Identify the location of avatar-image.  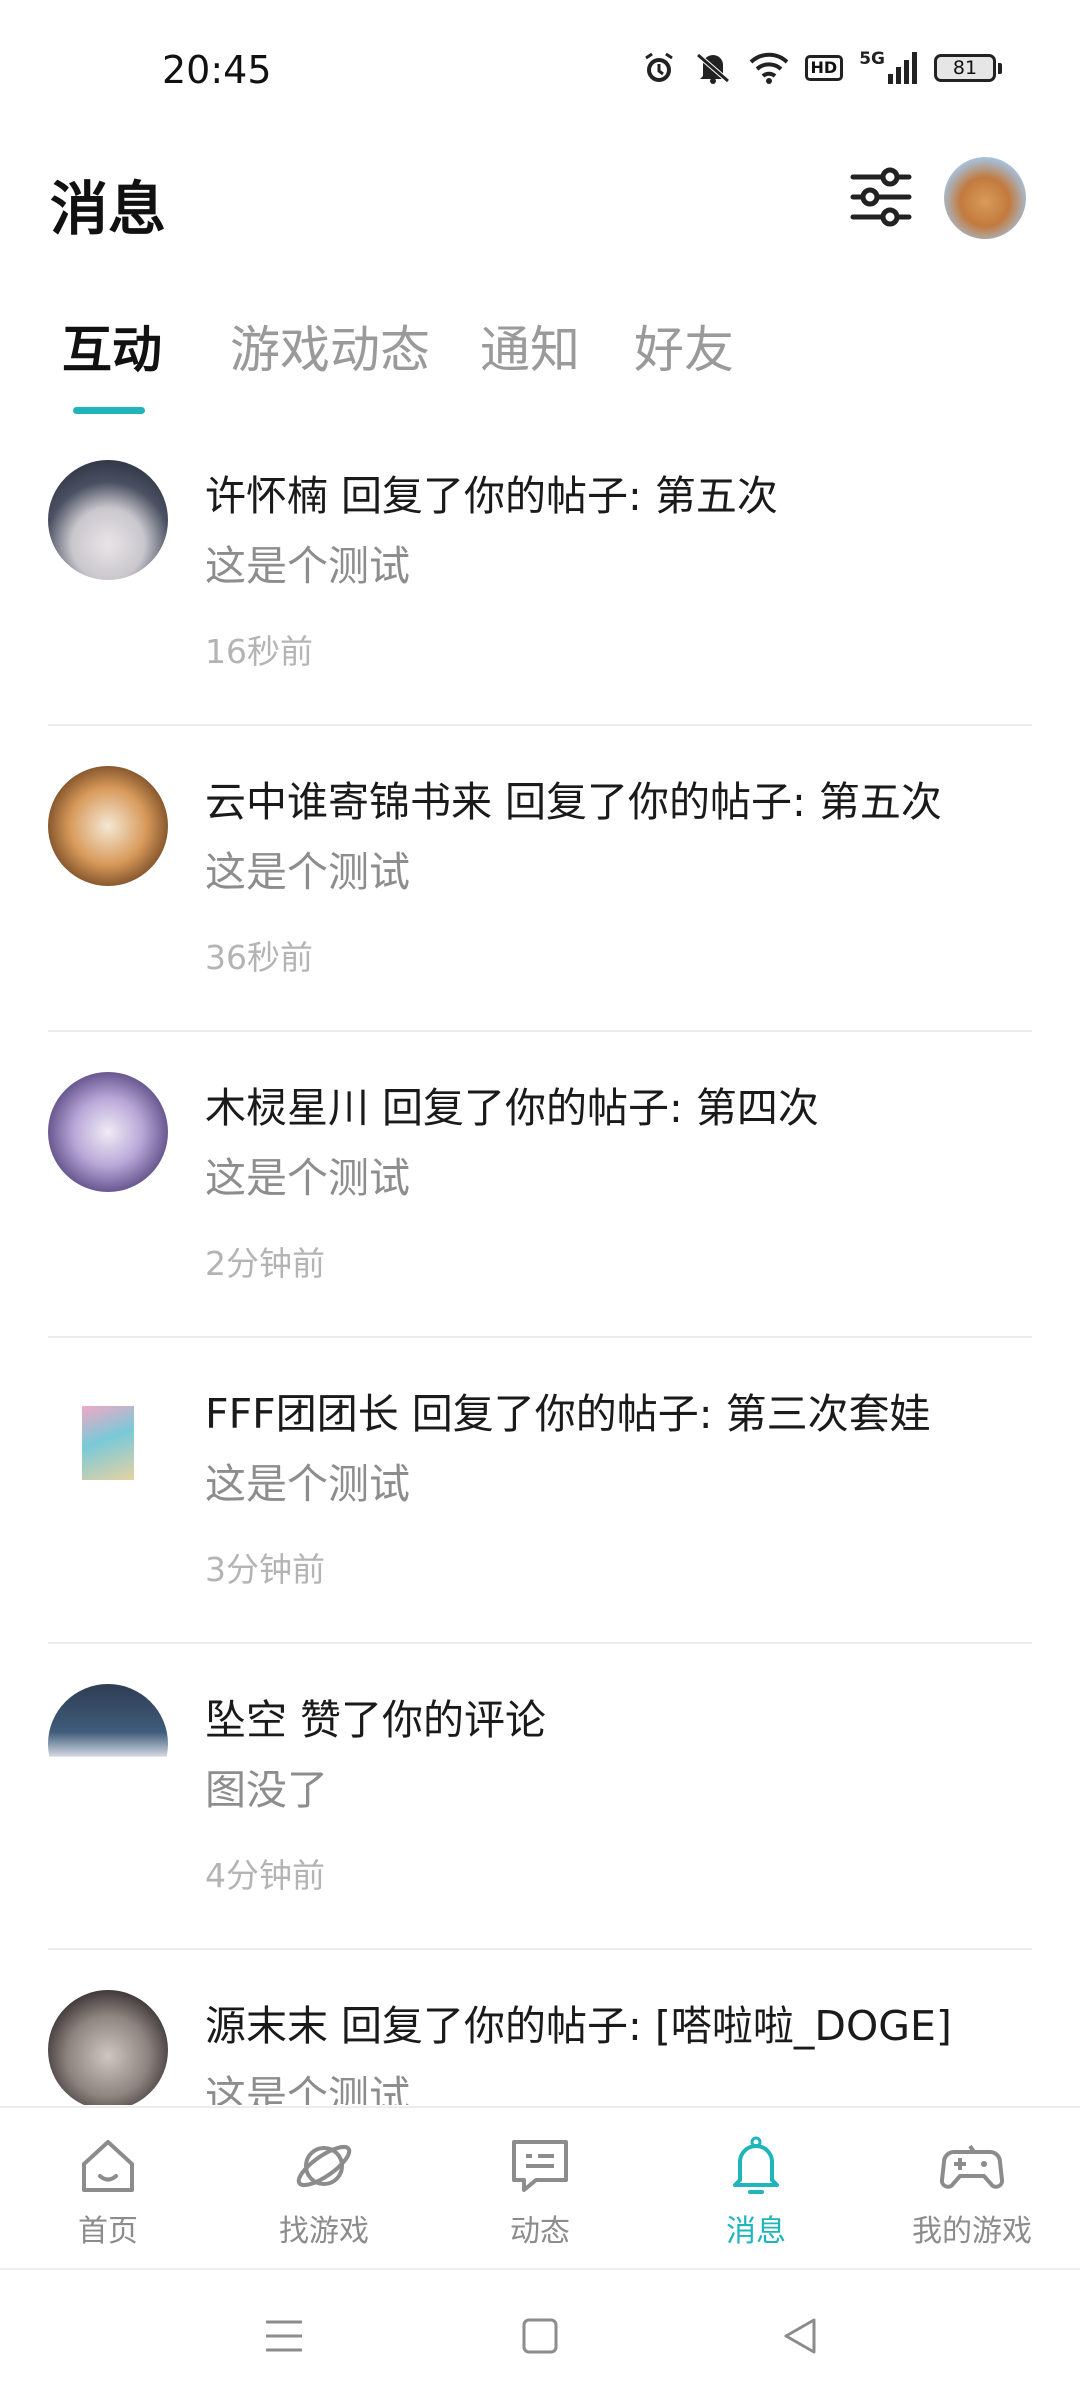
(108, 1443).